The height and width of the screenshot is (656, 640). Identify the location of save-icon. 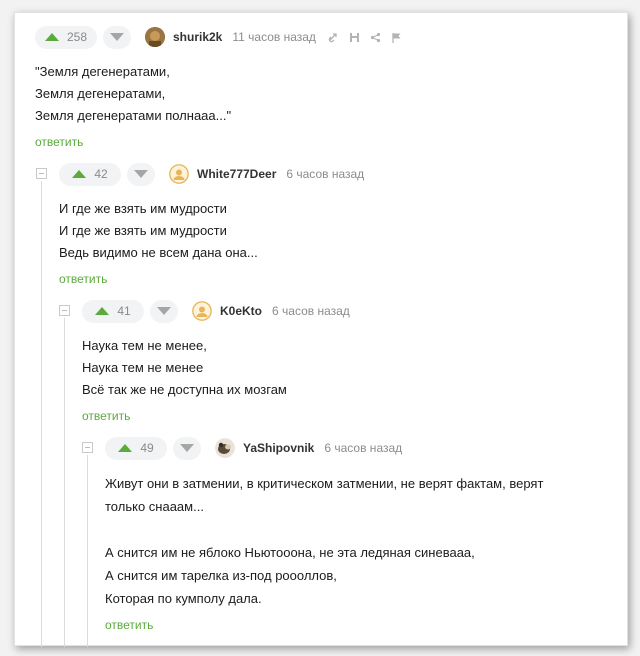
(354, 37).